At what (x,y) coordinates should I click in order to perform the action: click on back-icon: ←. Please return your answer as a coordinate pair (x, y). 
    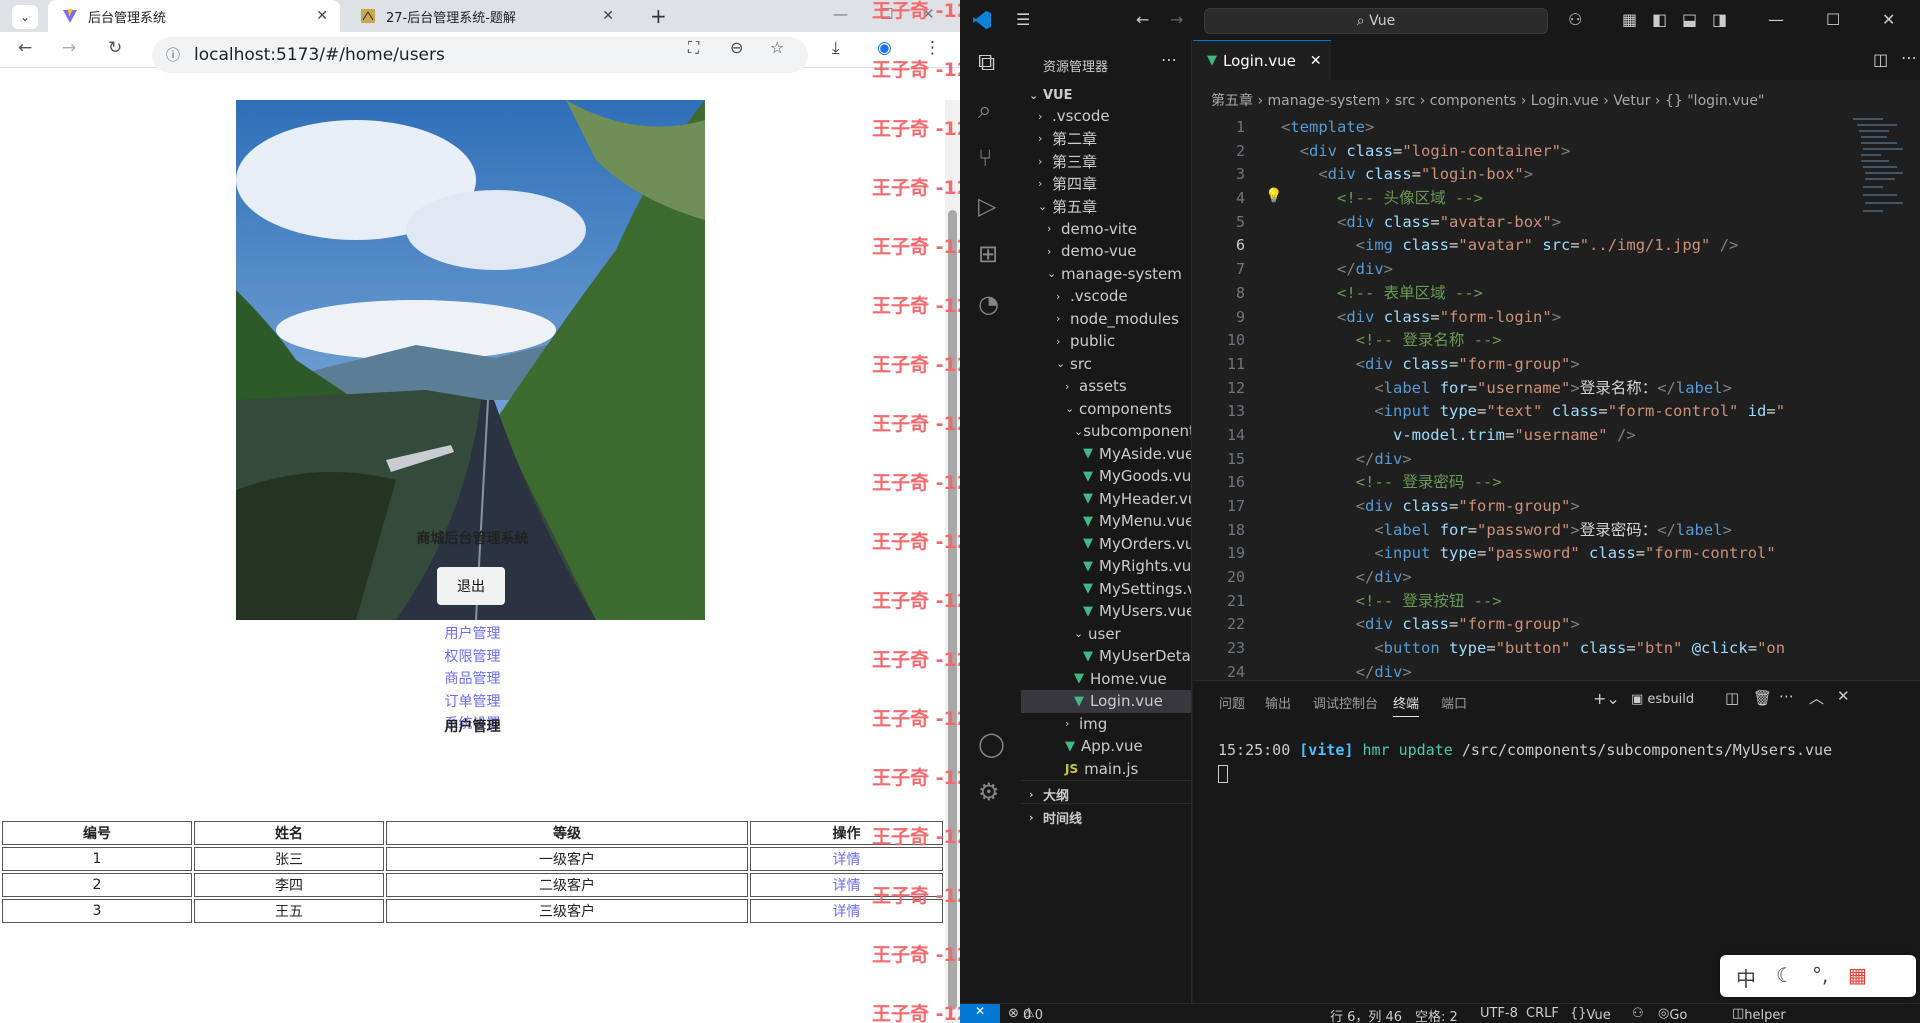
    Looking at the image, I should click on (25, 48).